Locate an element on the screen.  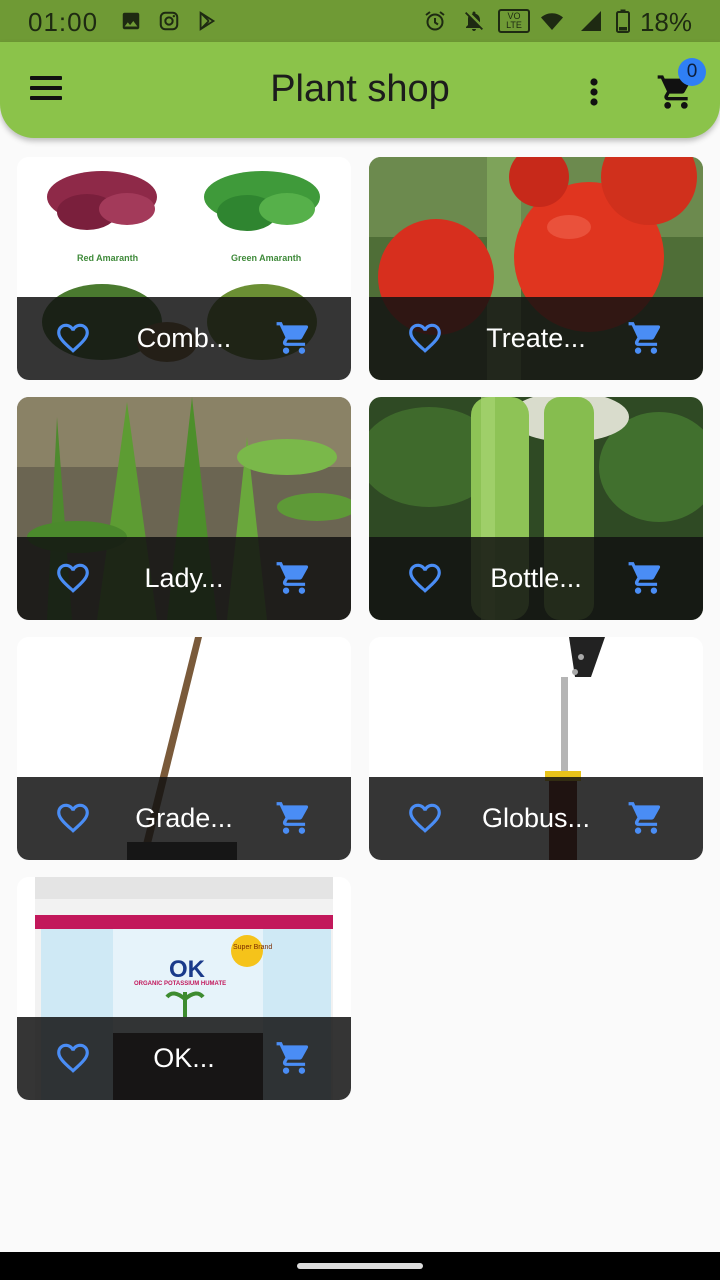
status-time: 01:00 is located at coordinates (63, 22).